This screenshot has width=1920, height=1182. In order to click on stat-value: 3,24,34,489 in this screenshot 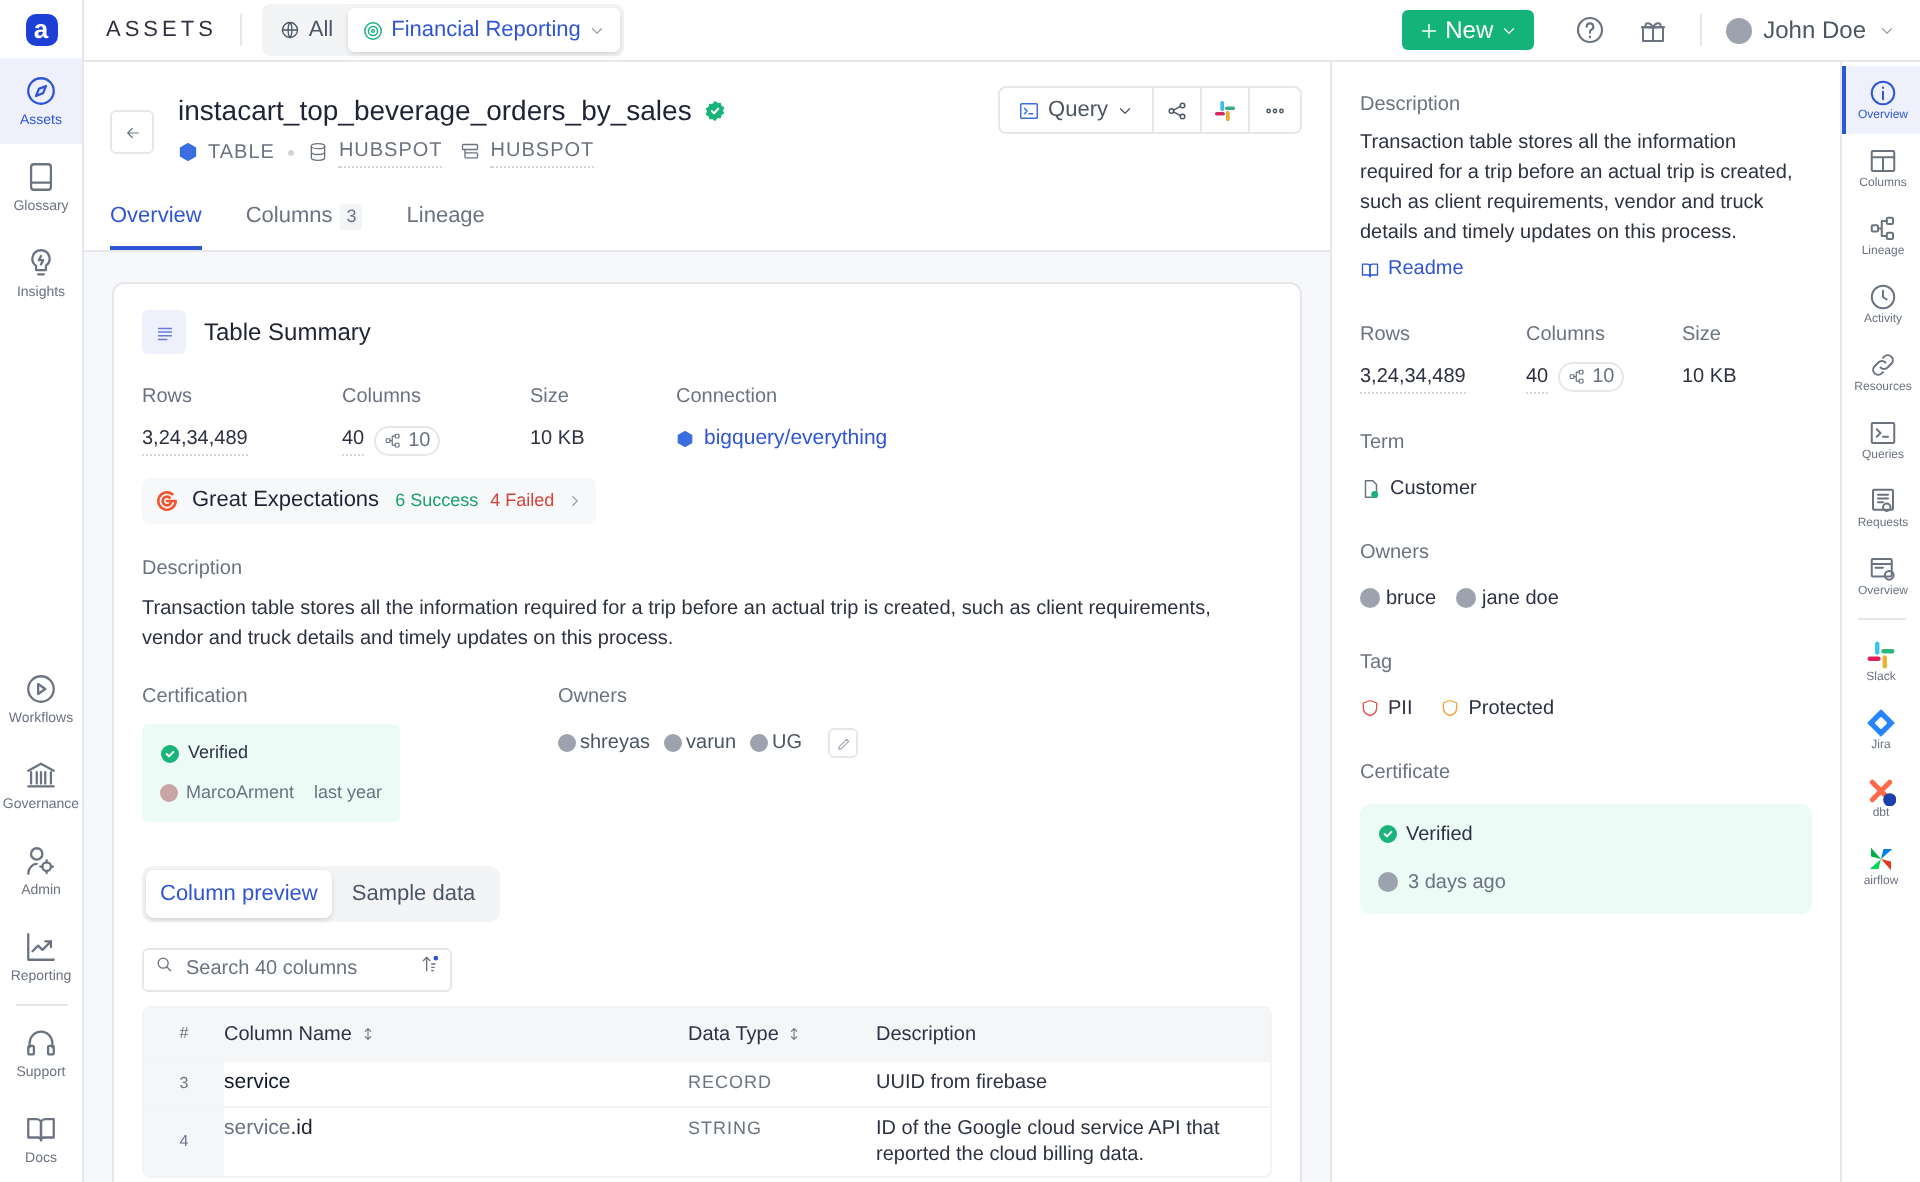, I will do `click(1413, 377)`.